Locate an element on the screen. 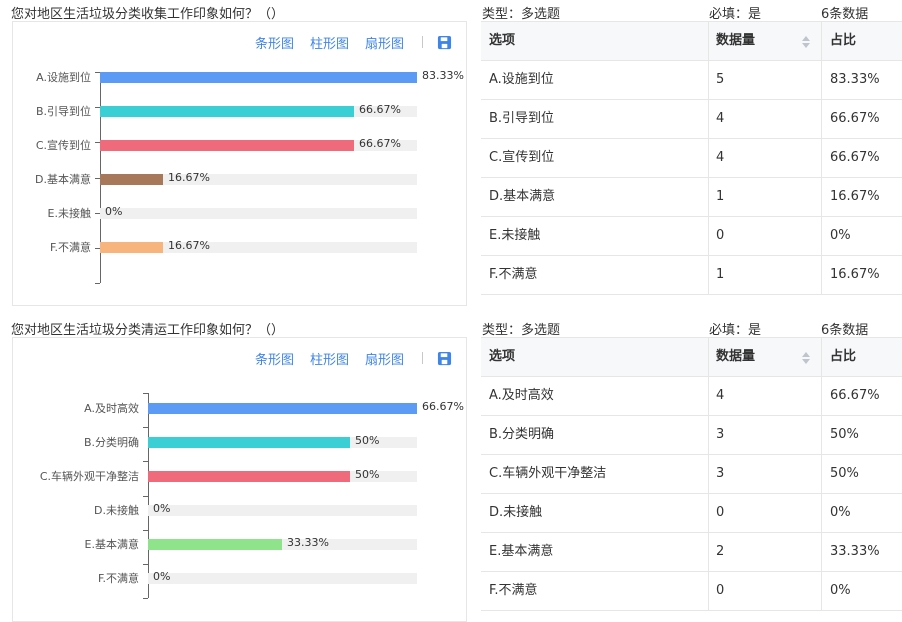  category-label: C.车辆外观干净整洁 is located at coordinates (89, 476).